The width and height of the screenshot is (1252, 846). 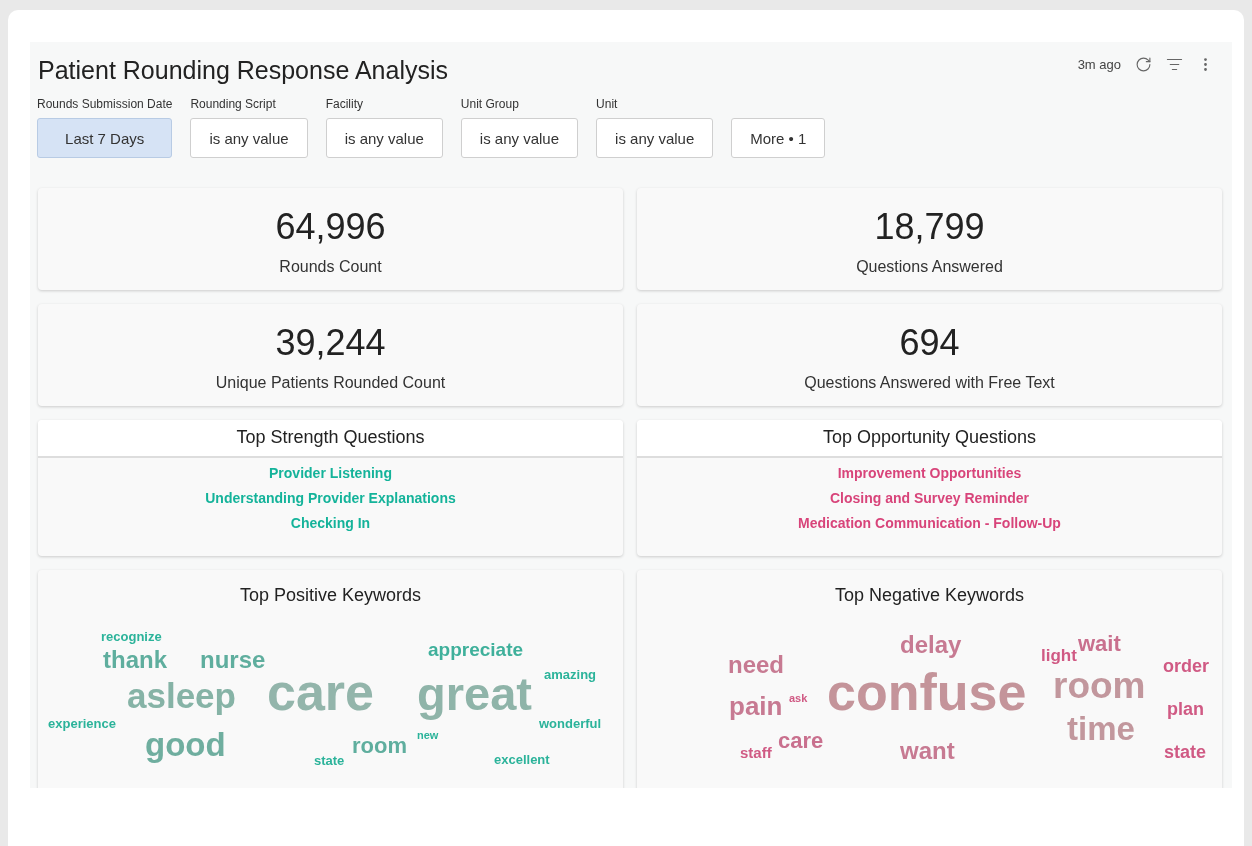 I want to click on filter-label: Unit Group, so click(x=490, y=104).